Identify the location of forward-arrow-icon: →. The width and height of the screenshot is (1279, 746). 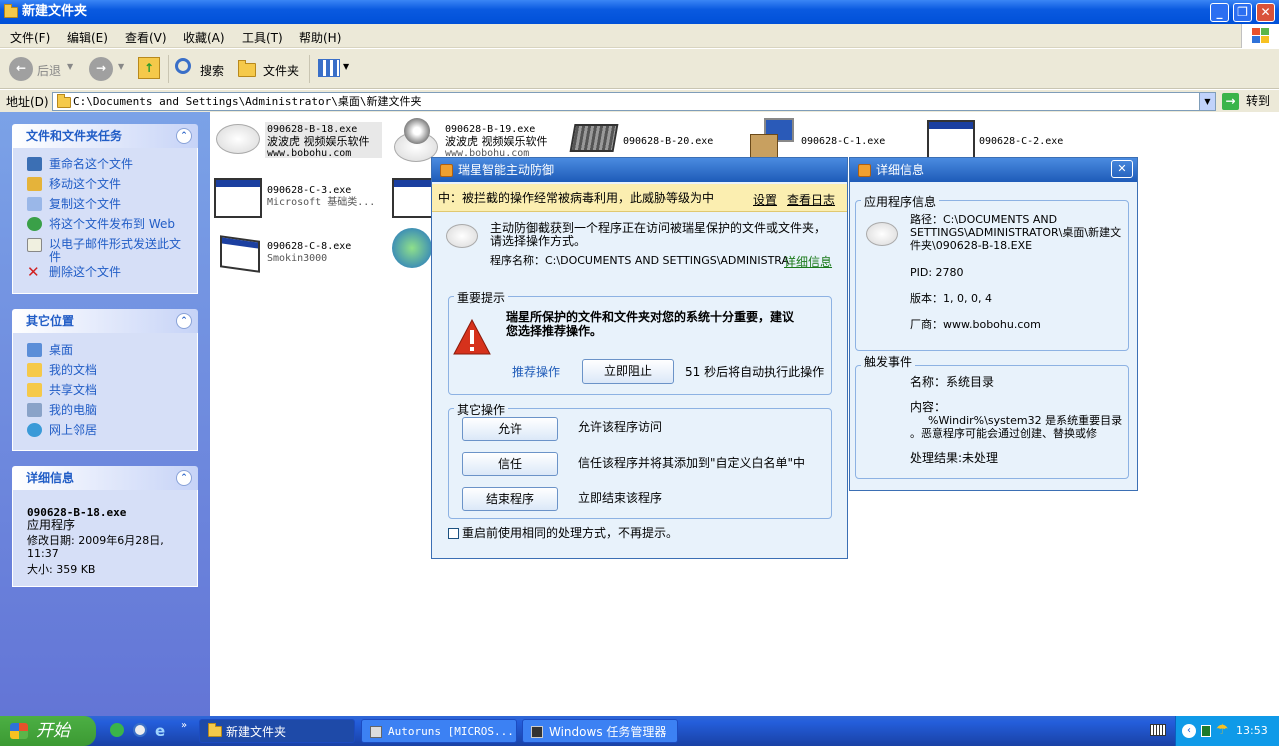
(101, 69).